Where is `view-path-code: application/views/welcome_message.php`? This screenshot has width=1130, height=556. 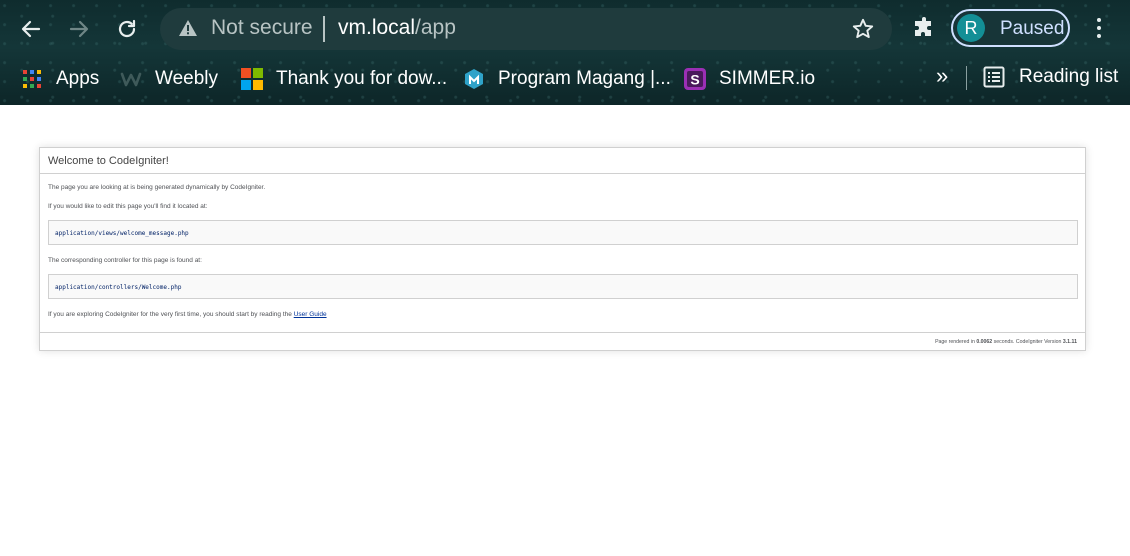
view-path-code: application/views/welcome_message.php is located at coordinates (563, 232).